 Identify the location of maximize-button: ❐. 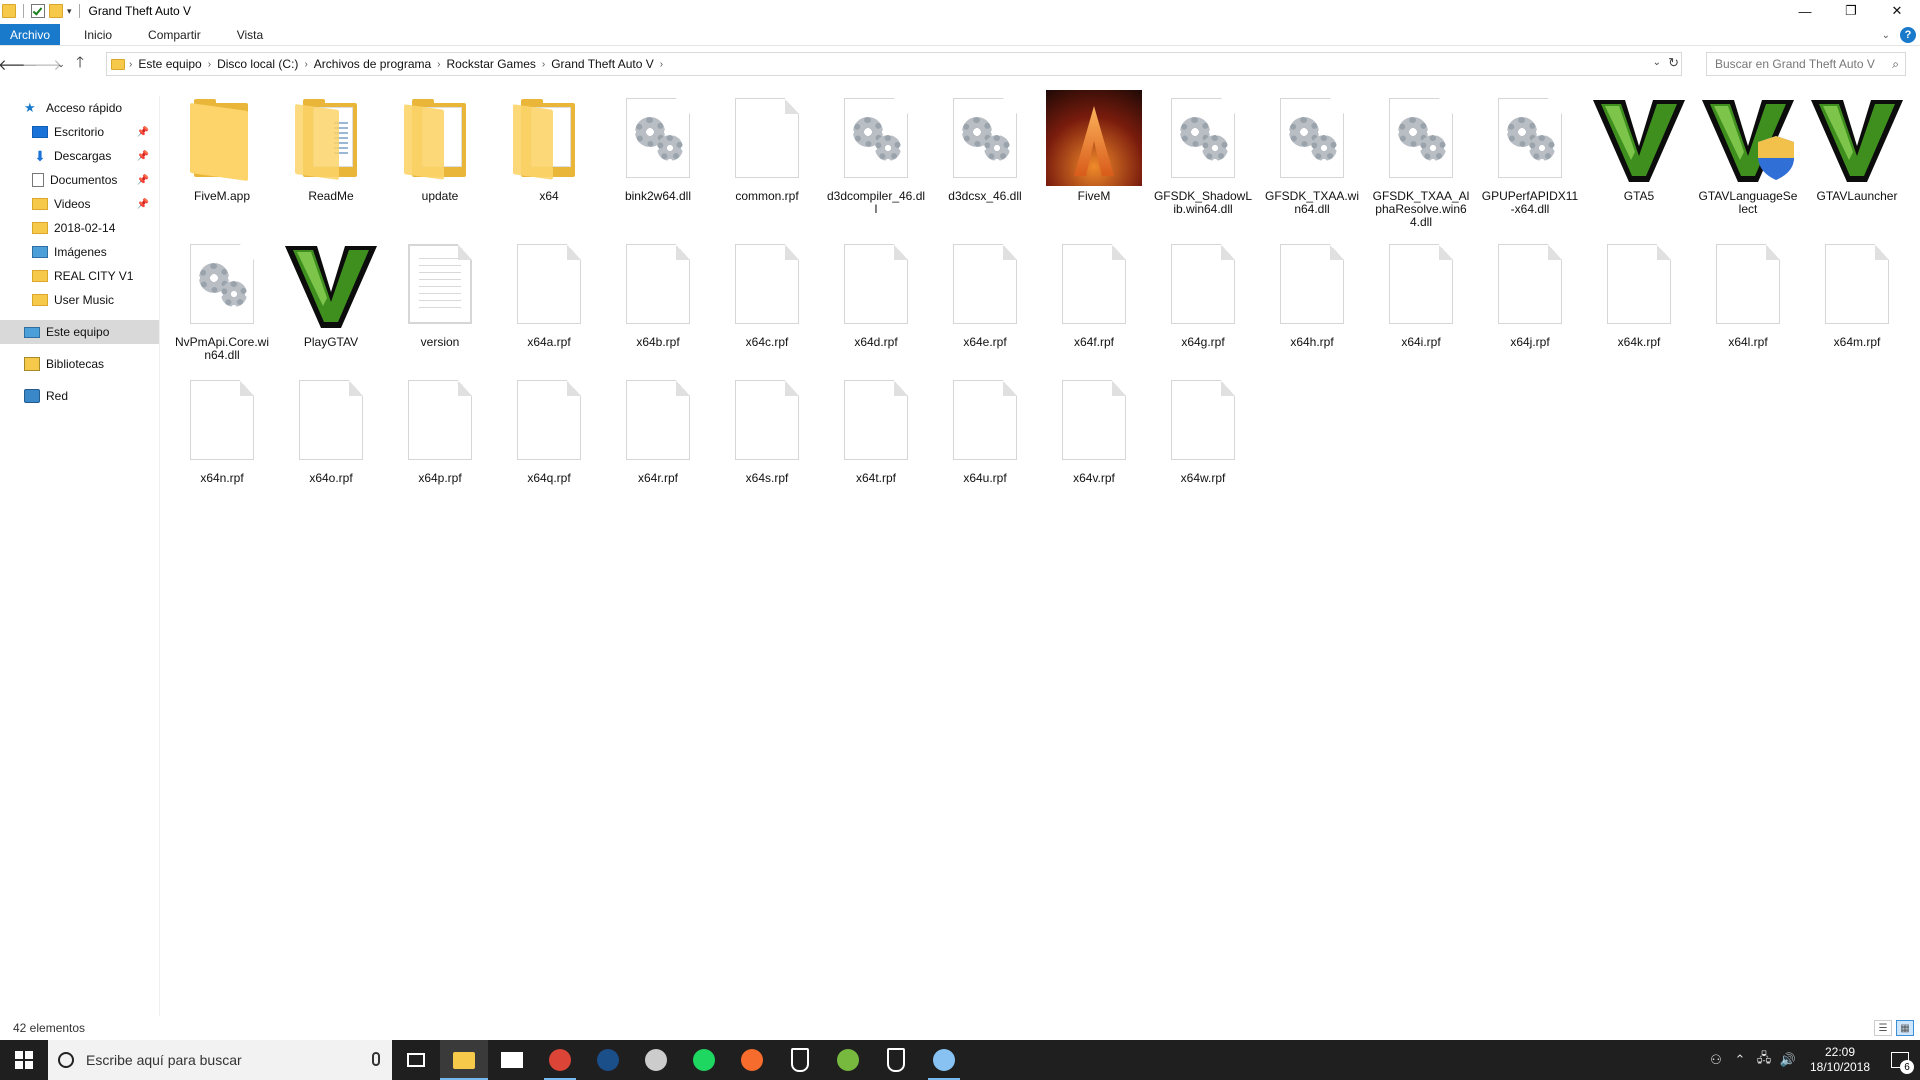
(1851, 11).